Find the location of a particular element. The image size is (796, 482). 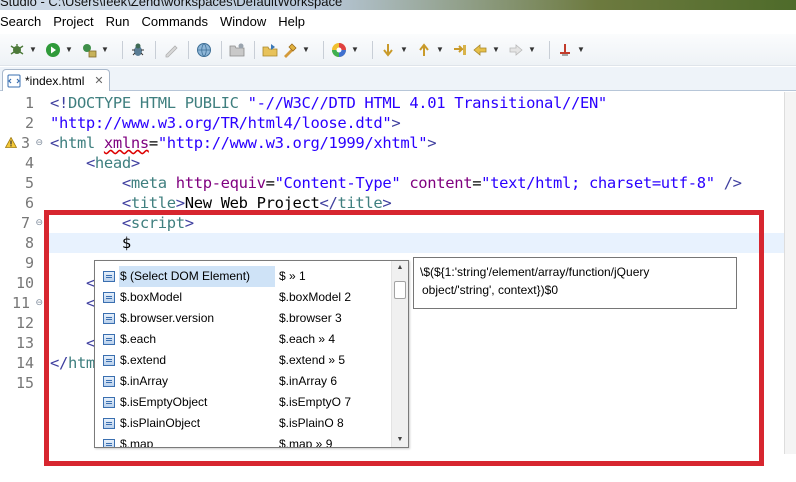

back-dropdown-icon: ▼ is located at coordinates (496, 50).